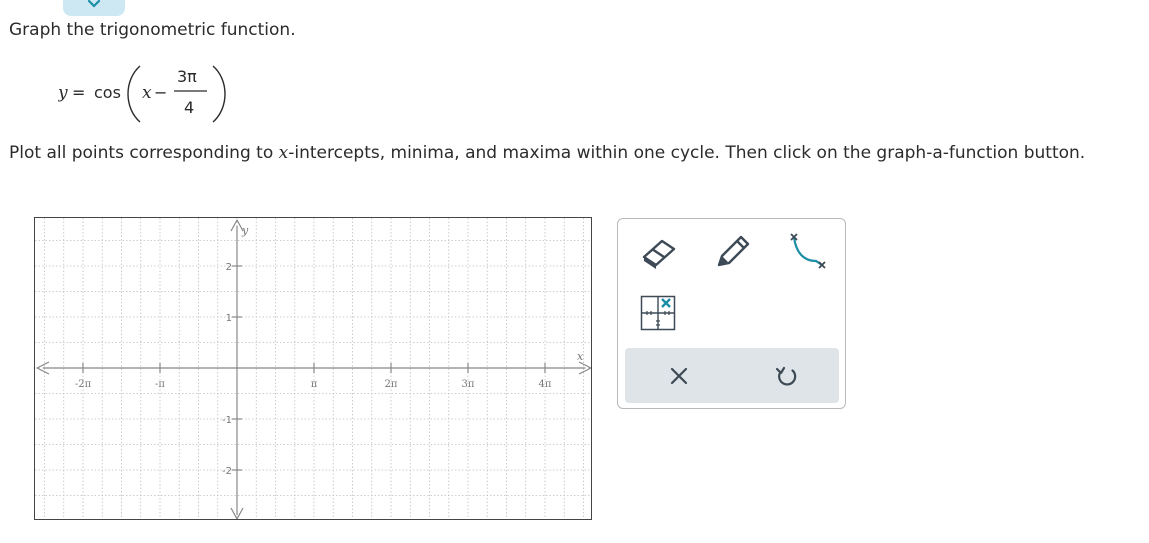  I want to click on equation: y = cos x − 3π 4, so click(142, 94).